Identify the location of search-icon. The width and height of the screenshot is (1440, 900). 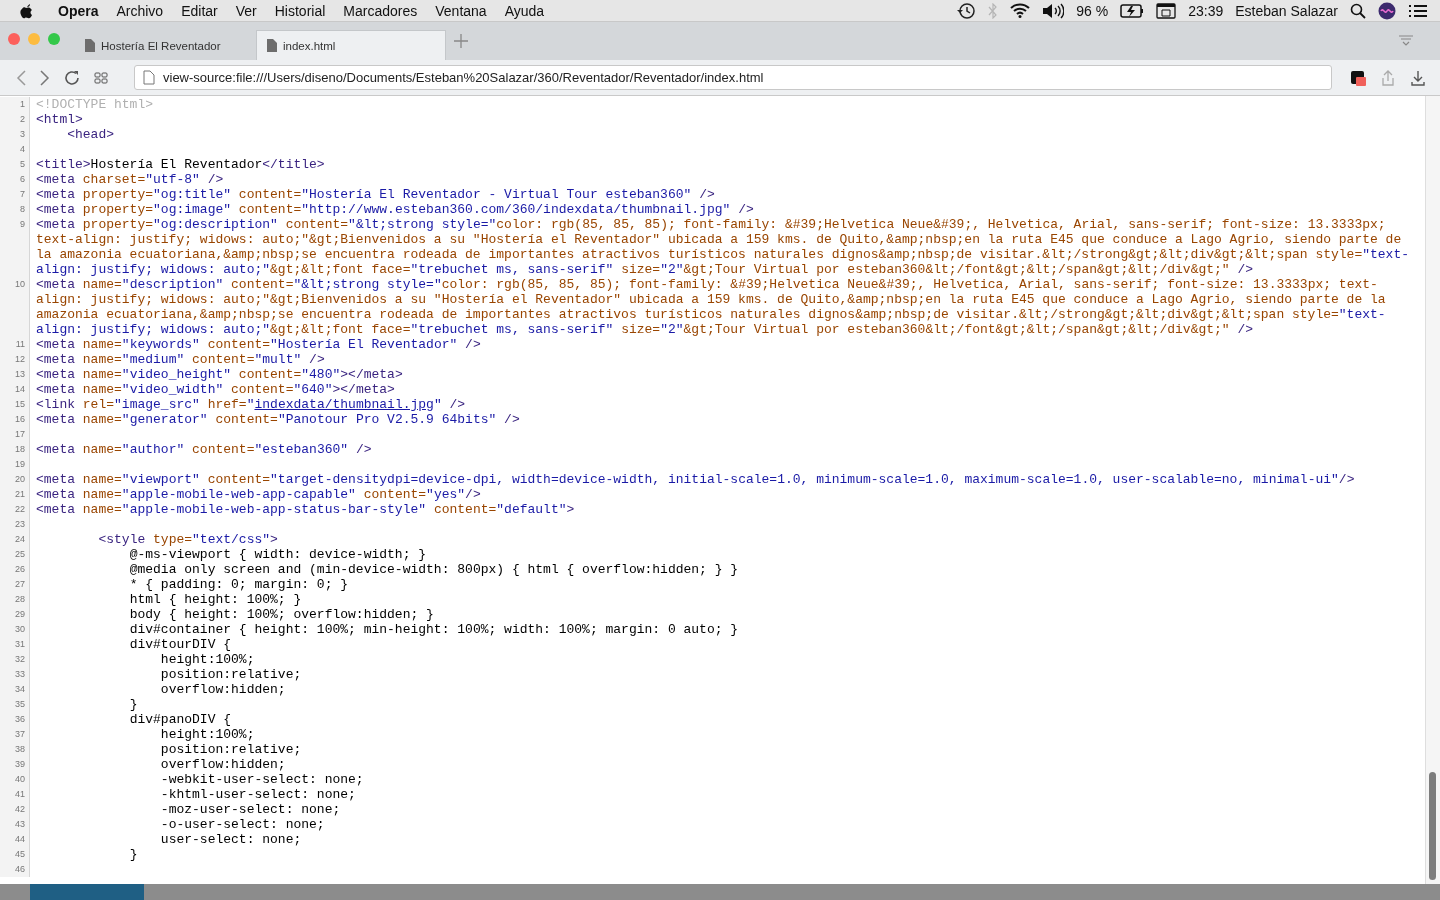
(1358, 10).